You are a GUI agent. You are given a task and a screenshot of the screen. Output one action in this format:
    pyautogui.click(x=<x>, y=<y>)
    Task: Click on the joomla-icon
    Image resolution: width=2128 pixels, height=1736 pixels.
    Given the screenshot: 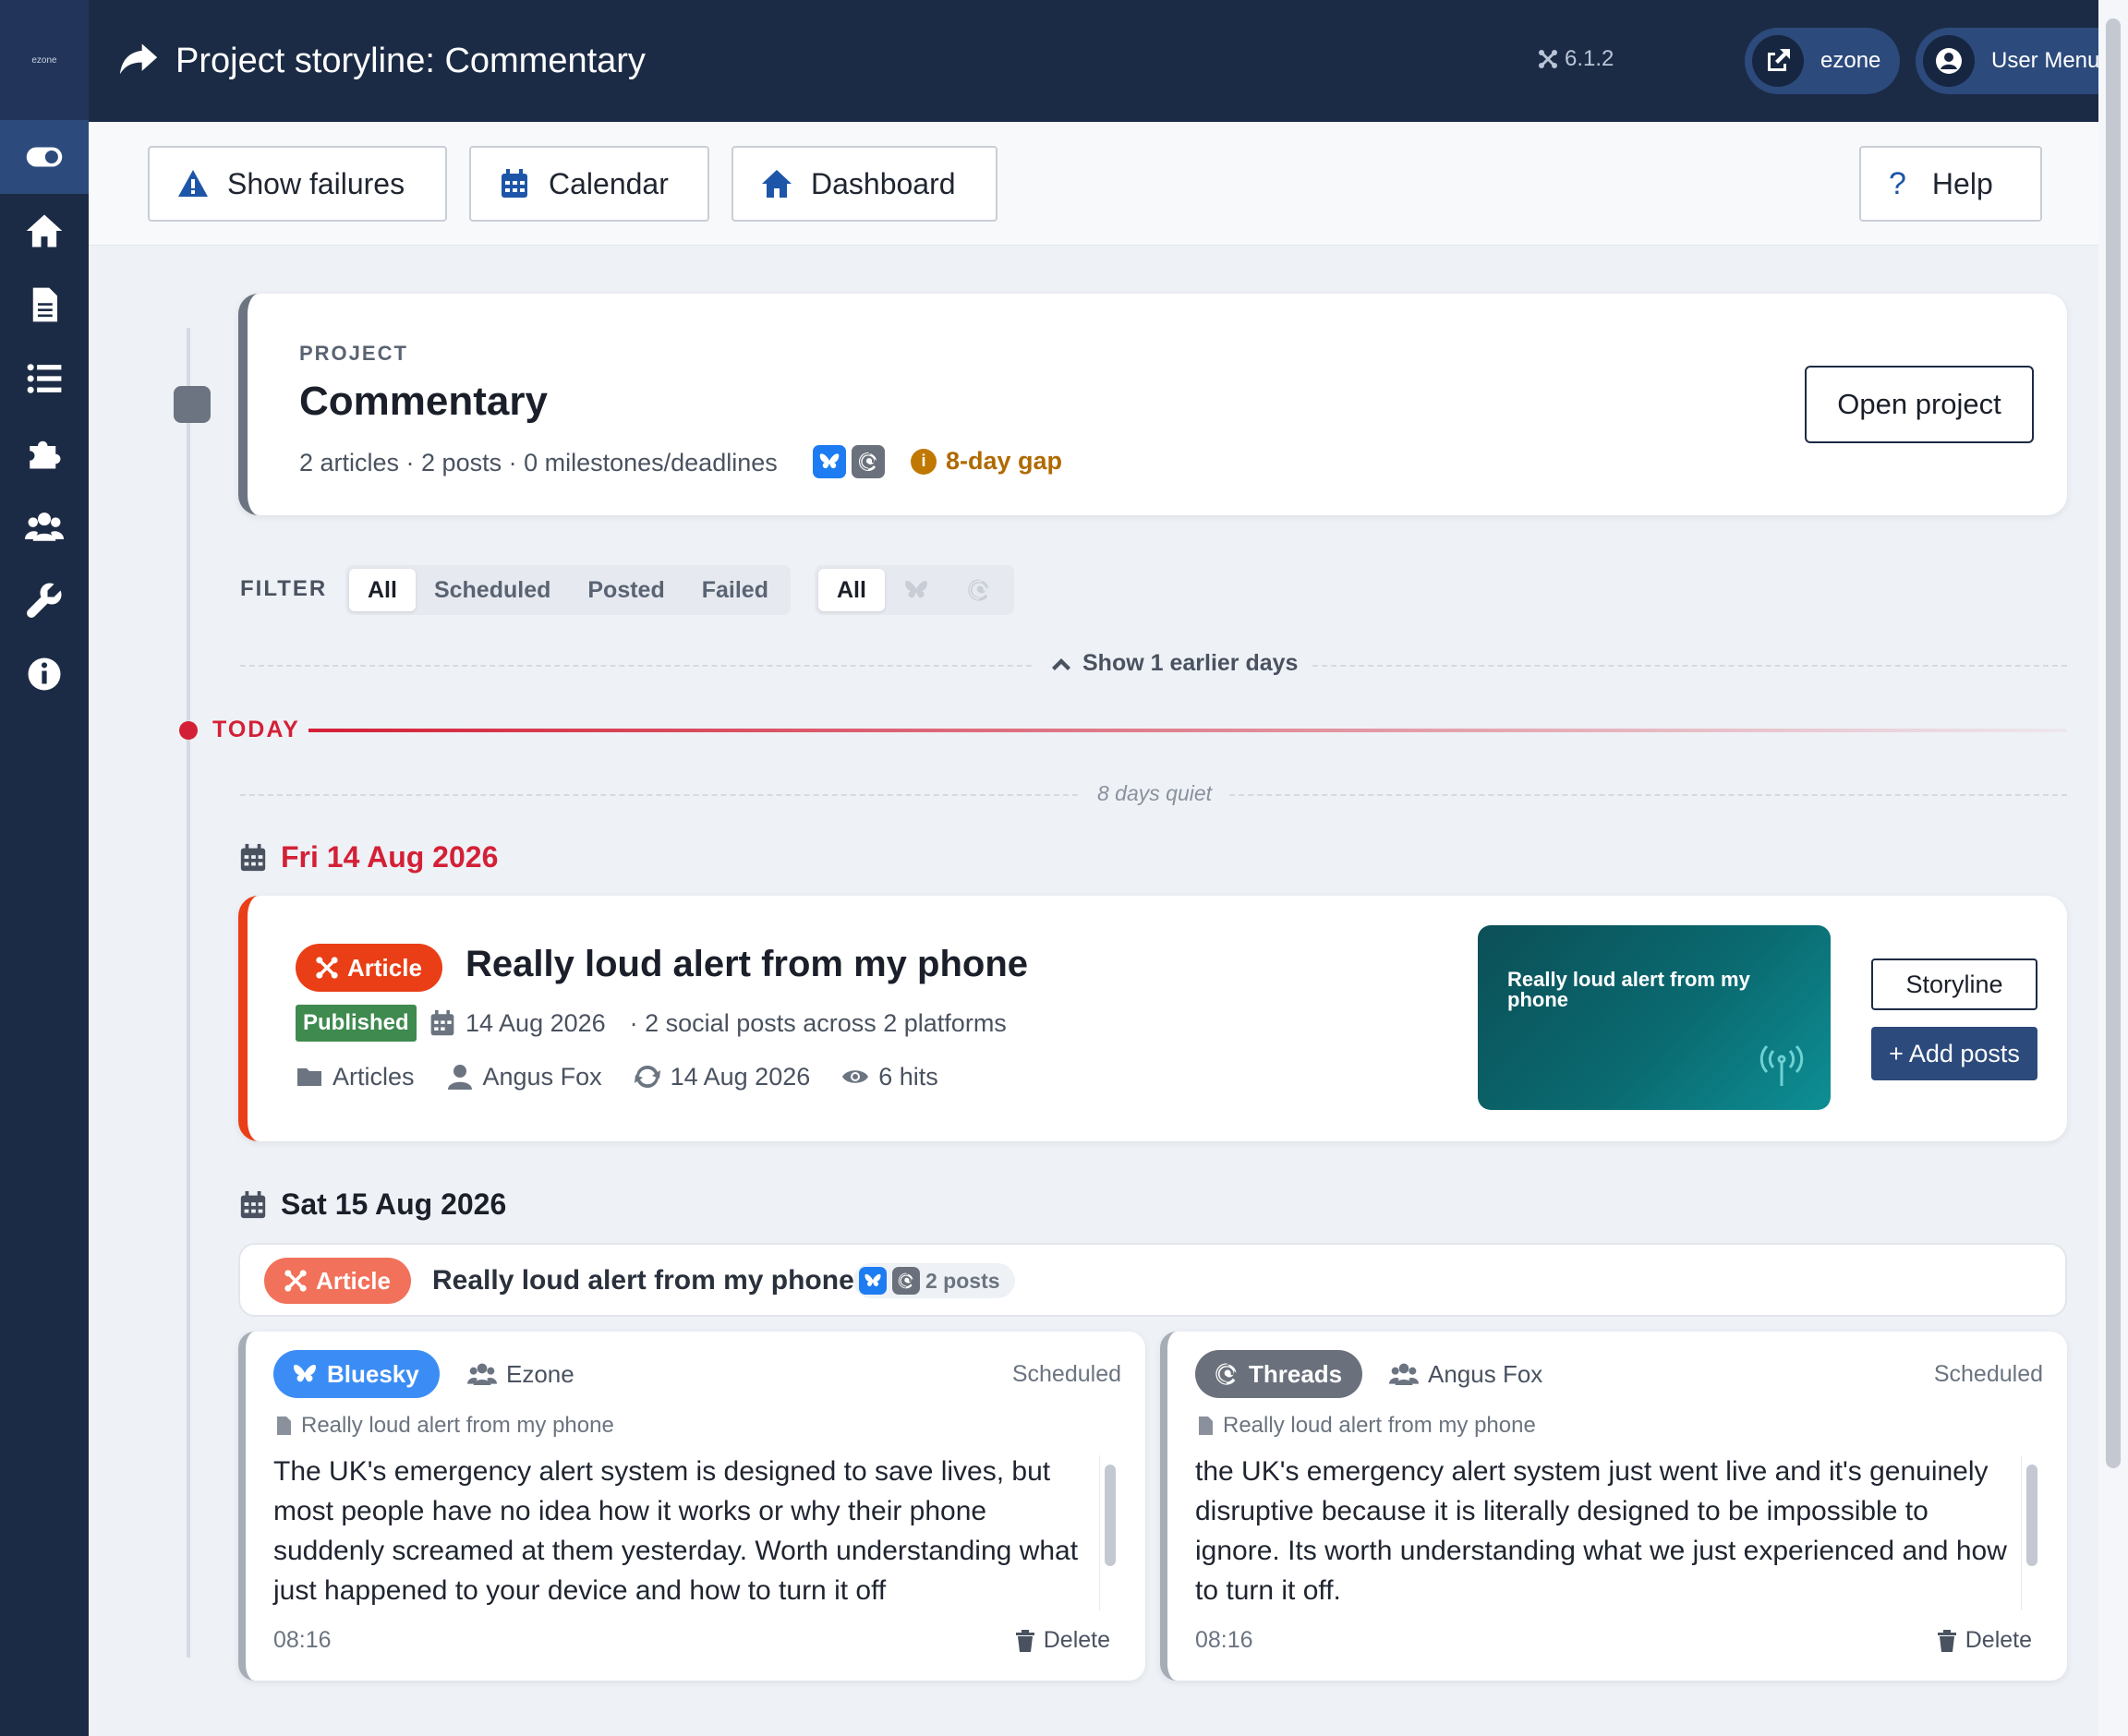 What is the action you would take?
    pyautogui.click(x=1548, y=59)
    